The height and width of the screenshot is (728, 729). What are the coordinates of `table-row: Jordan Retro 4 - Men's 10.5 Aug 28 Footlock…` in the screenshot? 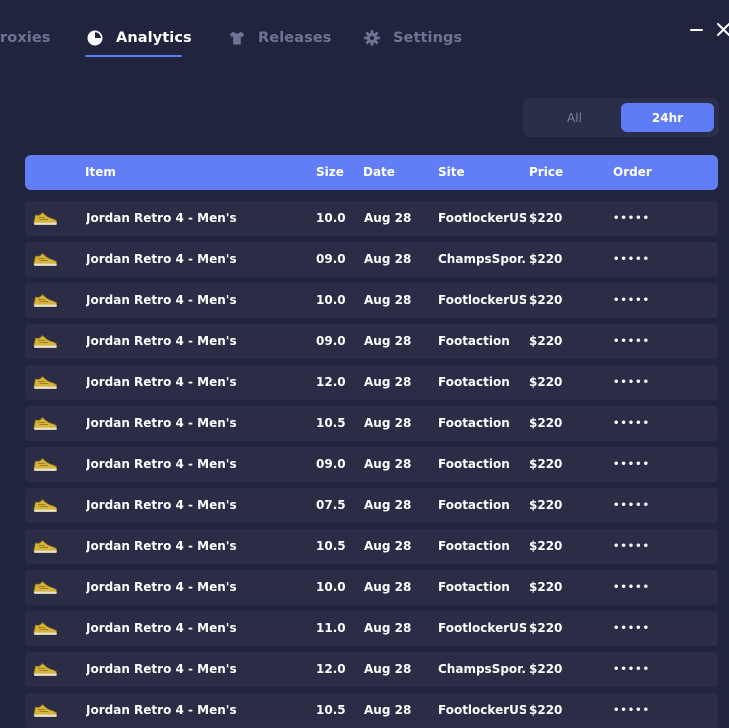 It's located at (371, 710).